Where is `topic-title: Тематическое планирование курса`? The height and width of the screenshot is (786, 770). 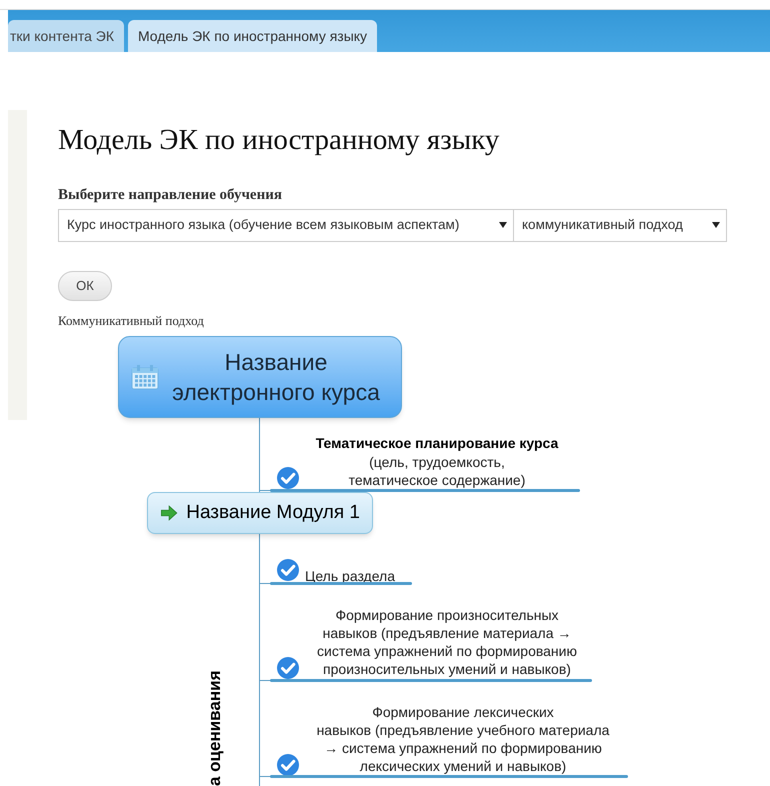
topic-title: Тематическое планирование курса is located at coordinates (437, 443).